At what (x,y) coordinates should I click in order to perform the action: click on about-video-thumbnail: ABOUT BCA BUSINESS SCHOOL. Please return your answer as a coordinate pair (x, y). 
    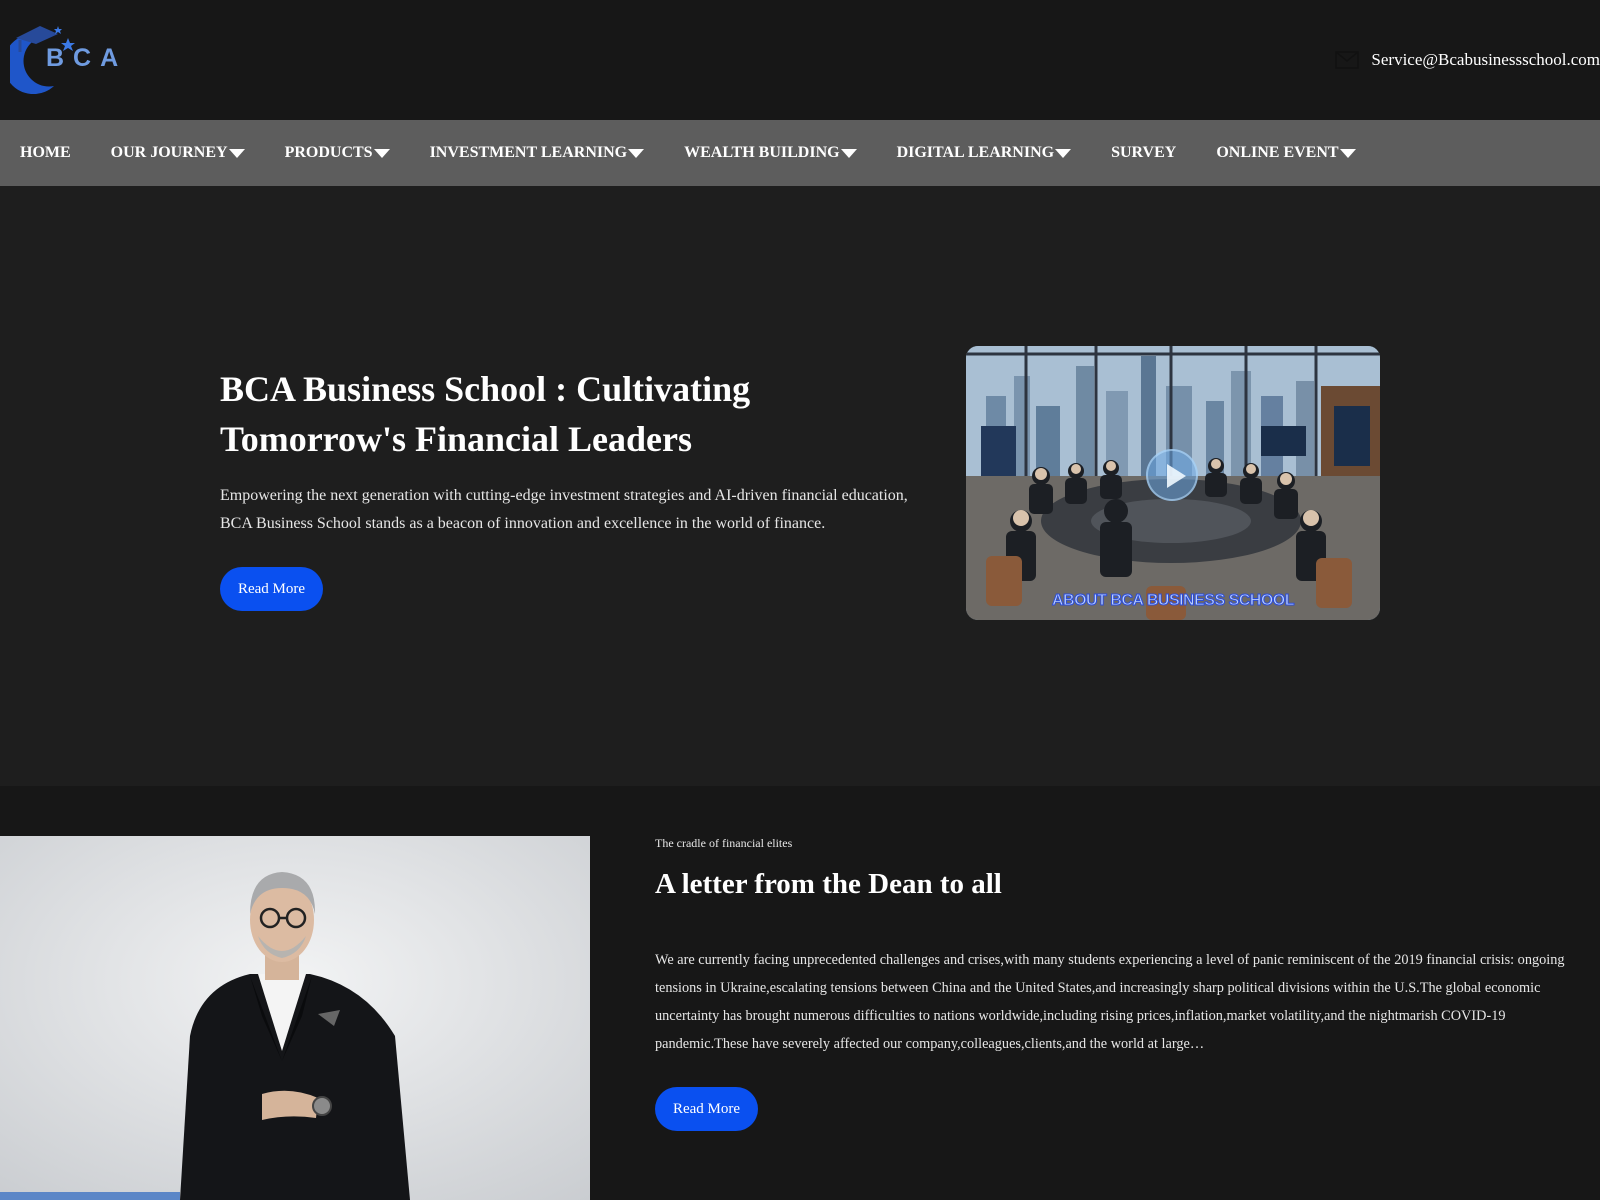
    Looking at the image, I should click on (1173, 483).